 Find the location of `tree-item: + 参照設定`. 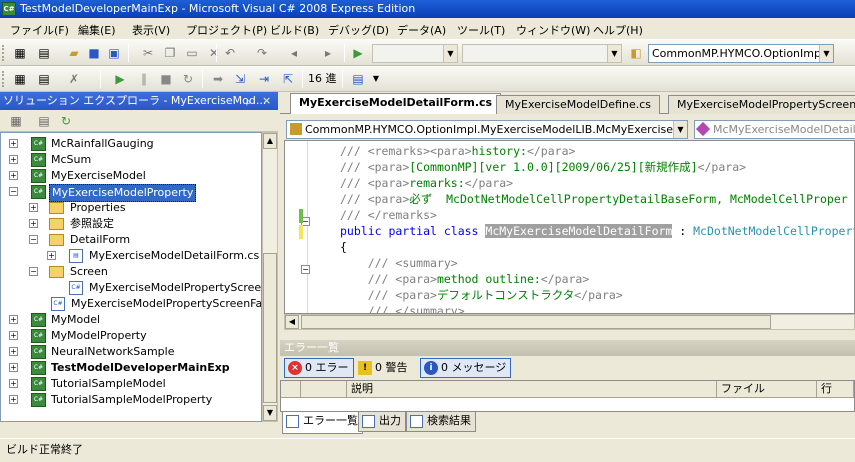

tree-item: + 参照設定 is located at coordinates (131, 224).